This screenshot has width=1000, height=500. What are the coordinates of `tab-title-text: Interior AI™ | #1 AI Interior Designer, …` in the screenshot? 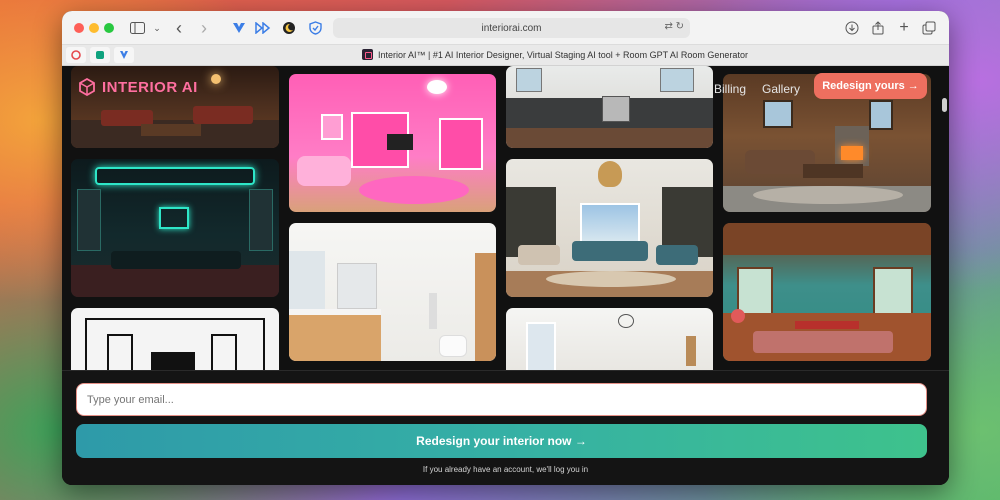 It's located at (563, 54).